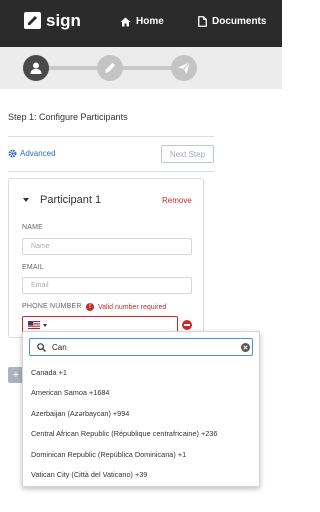 The image size is (320, 512). I want to click on advanced-link: Advanced, so click(32, 153).